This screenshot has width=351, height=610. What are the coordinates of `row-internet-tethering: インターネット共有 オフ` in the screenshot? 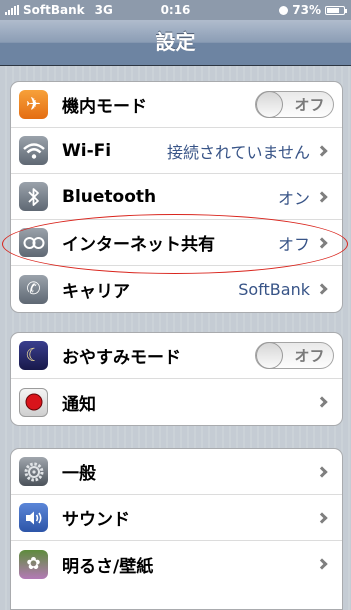 It's located at (176, 243).